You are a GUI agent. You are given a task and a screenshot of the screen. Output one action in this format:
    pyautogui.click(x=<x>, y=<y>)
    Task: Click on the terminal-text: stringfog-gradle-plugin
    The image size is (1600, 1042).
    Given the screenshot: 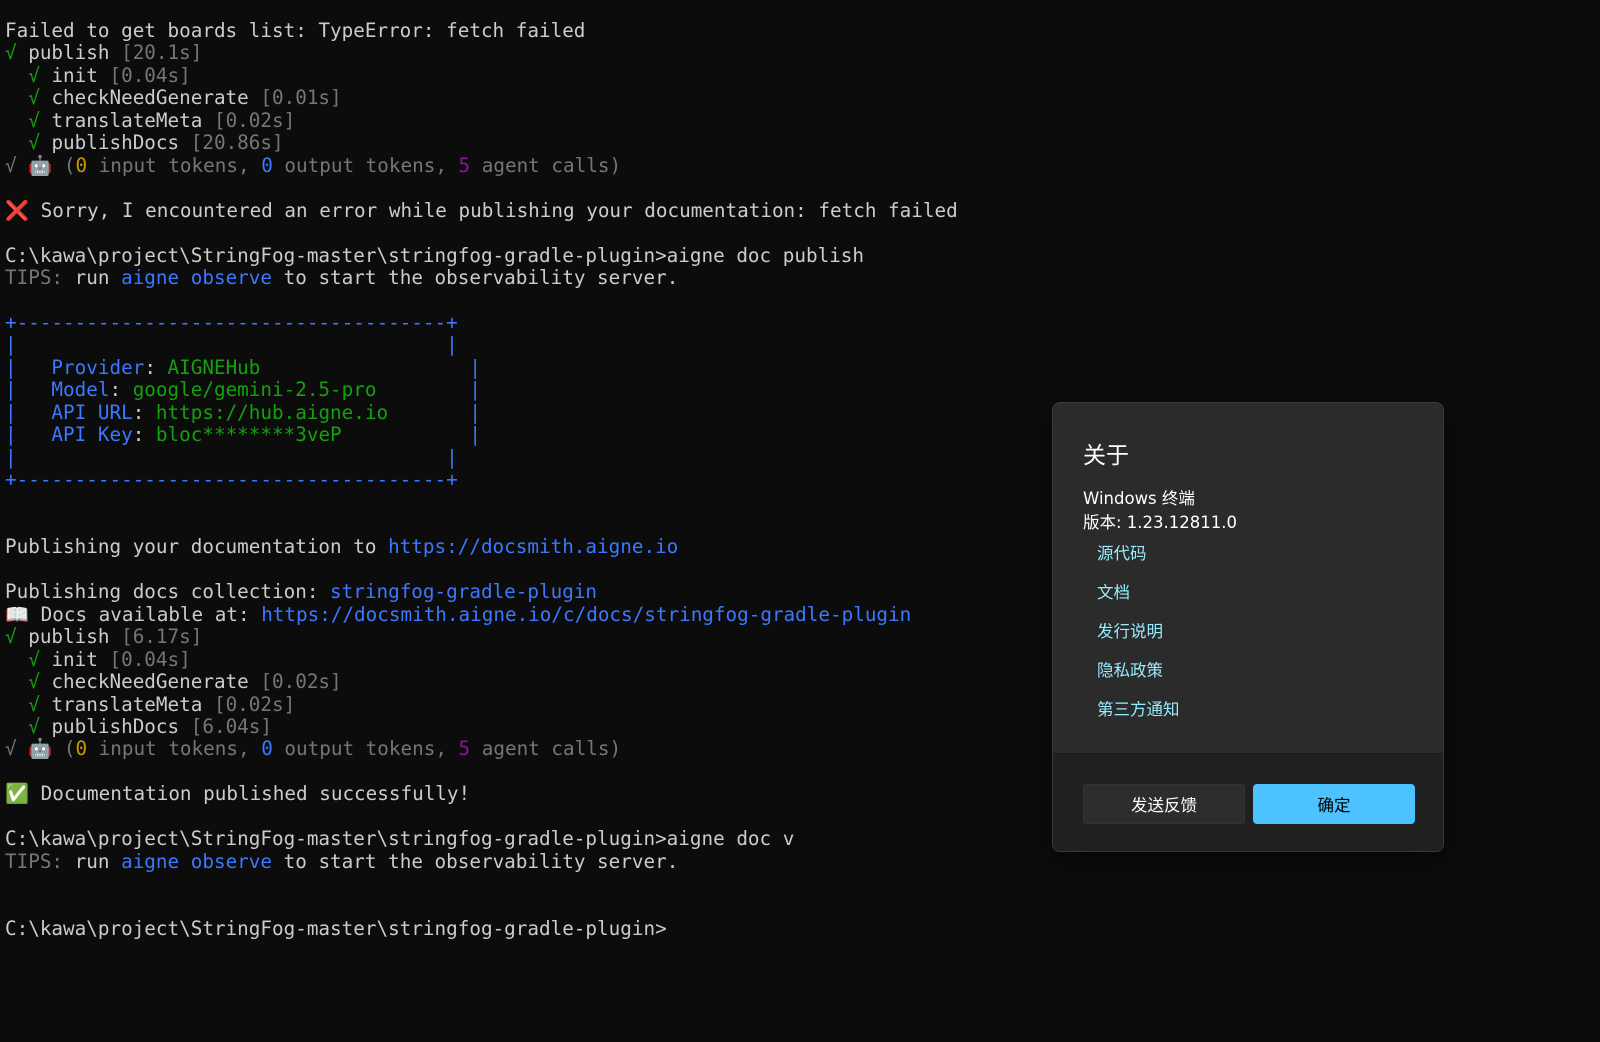 What is the action you would take?
    pyautogui.click(x=464, y=592)
    